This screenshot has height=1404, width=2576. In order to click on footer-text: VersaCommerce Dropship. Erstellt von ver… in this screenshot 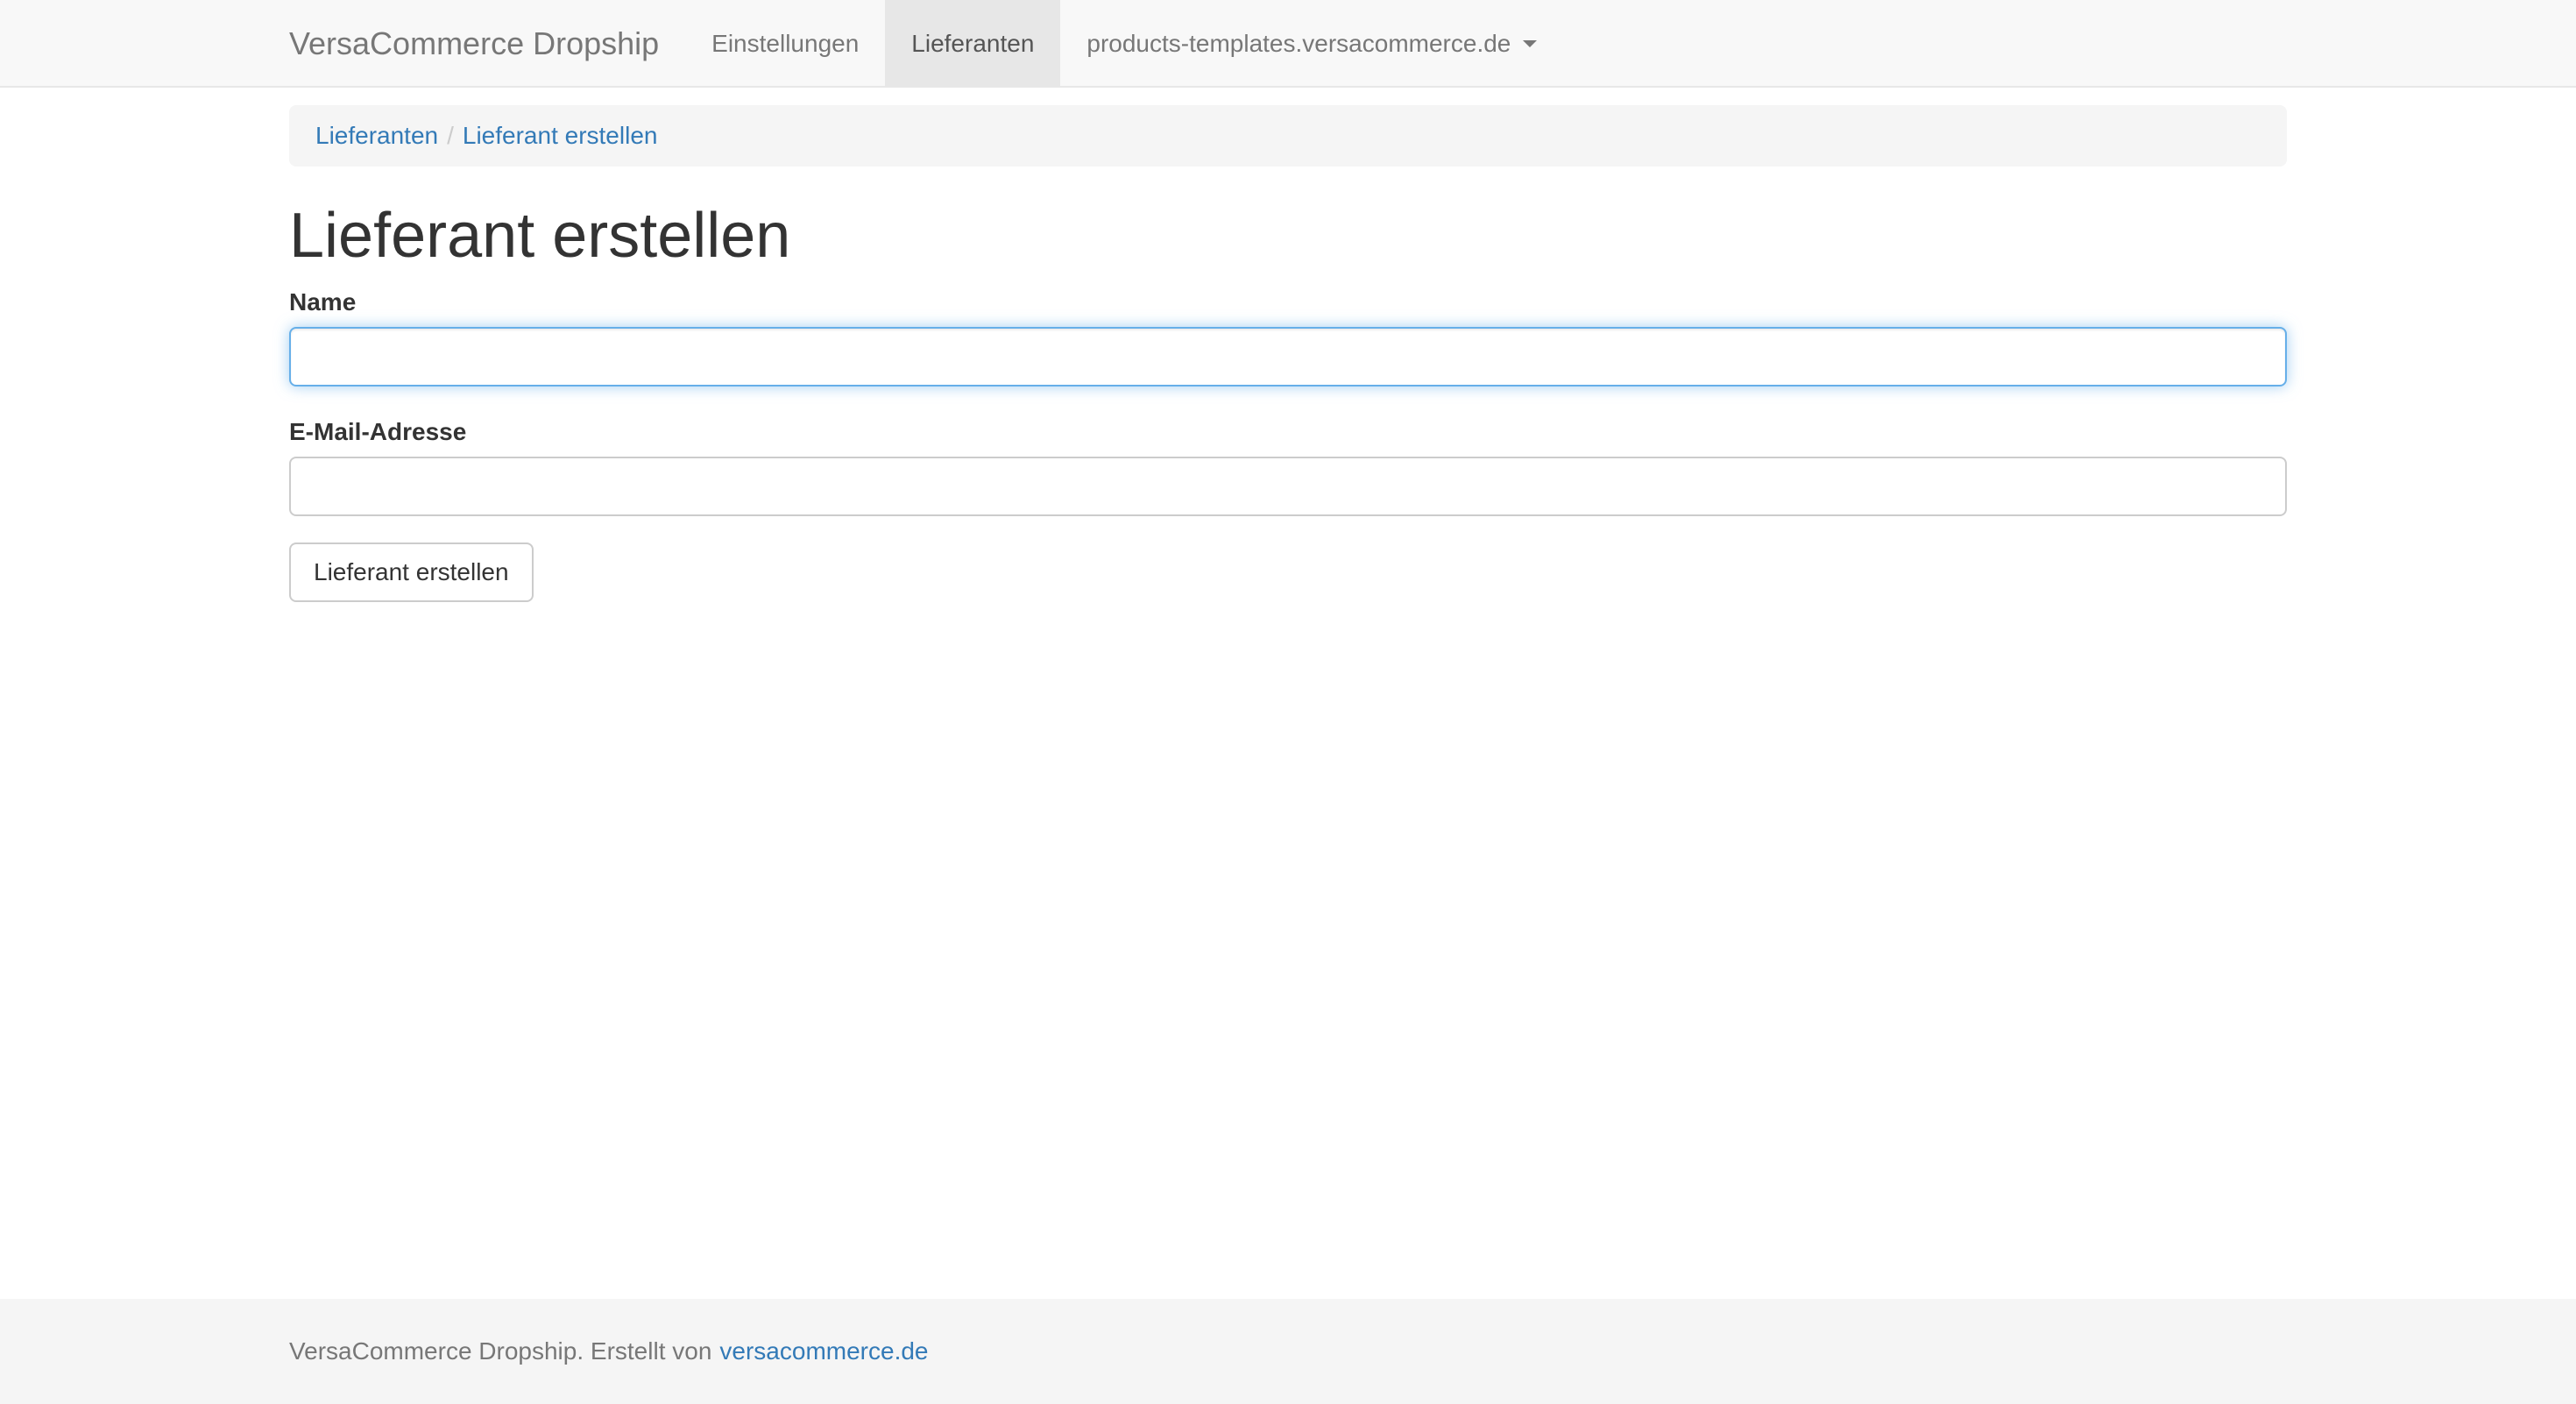, I will do `click(609, 1351)`.